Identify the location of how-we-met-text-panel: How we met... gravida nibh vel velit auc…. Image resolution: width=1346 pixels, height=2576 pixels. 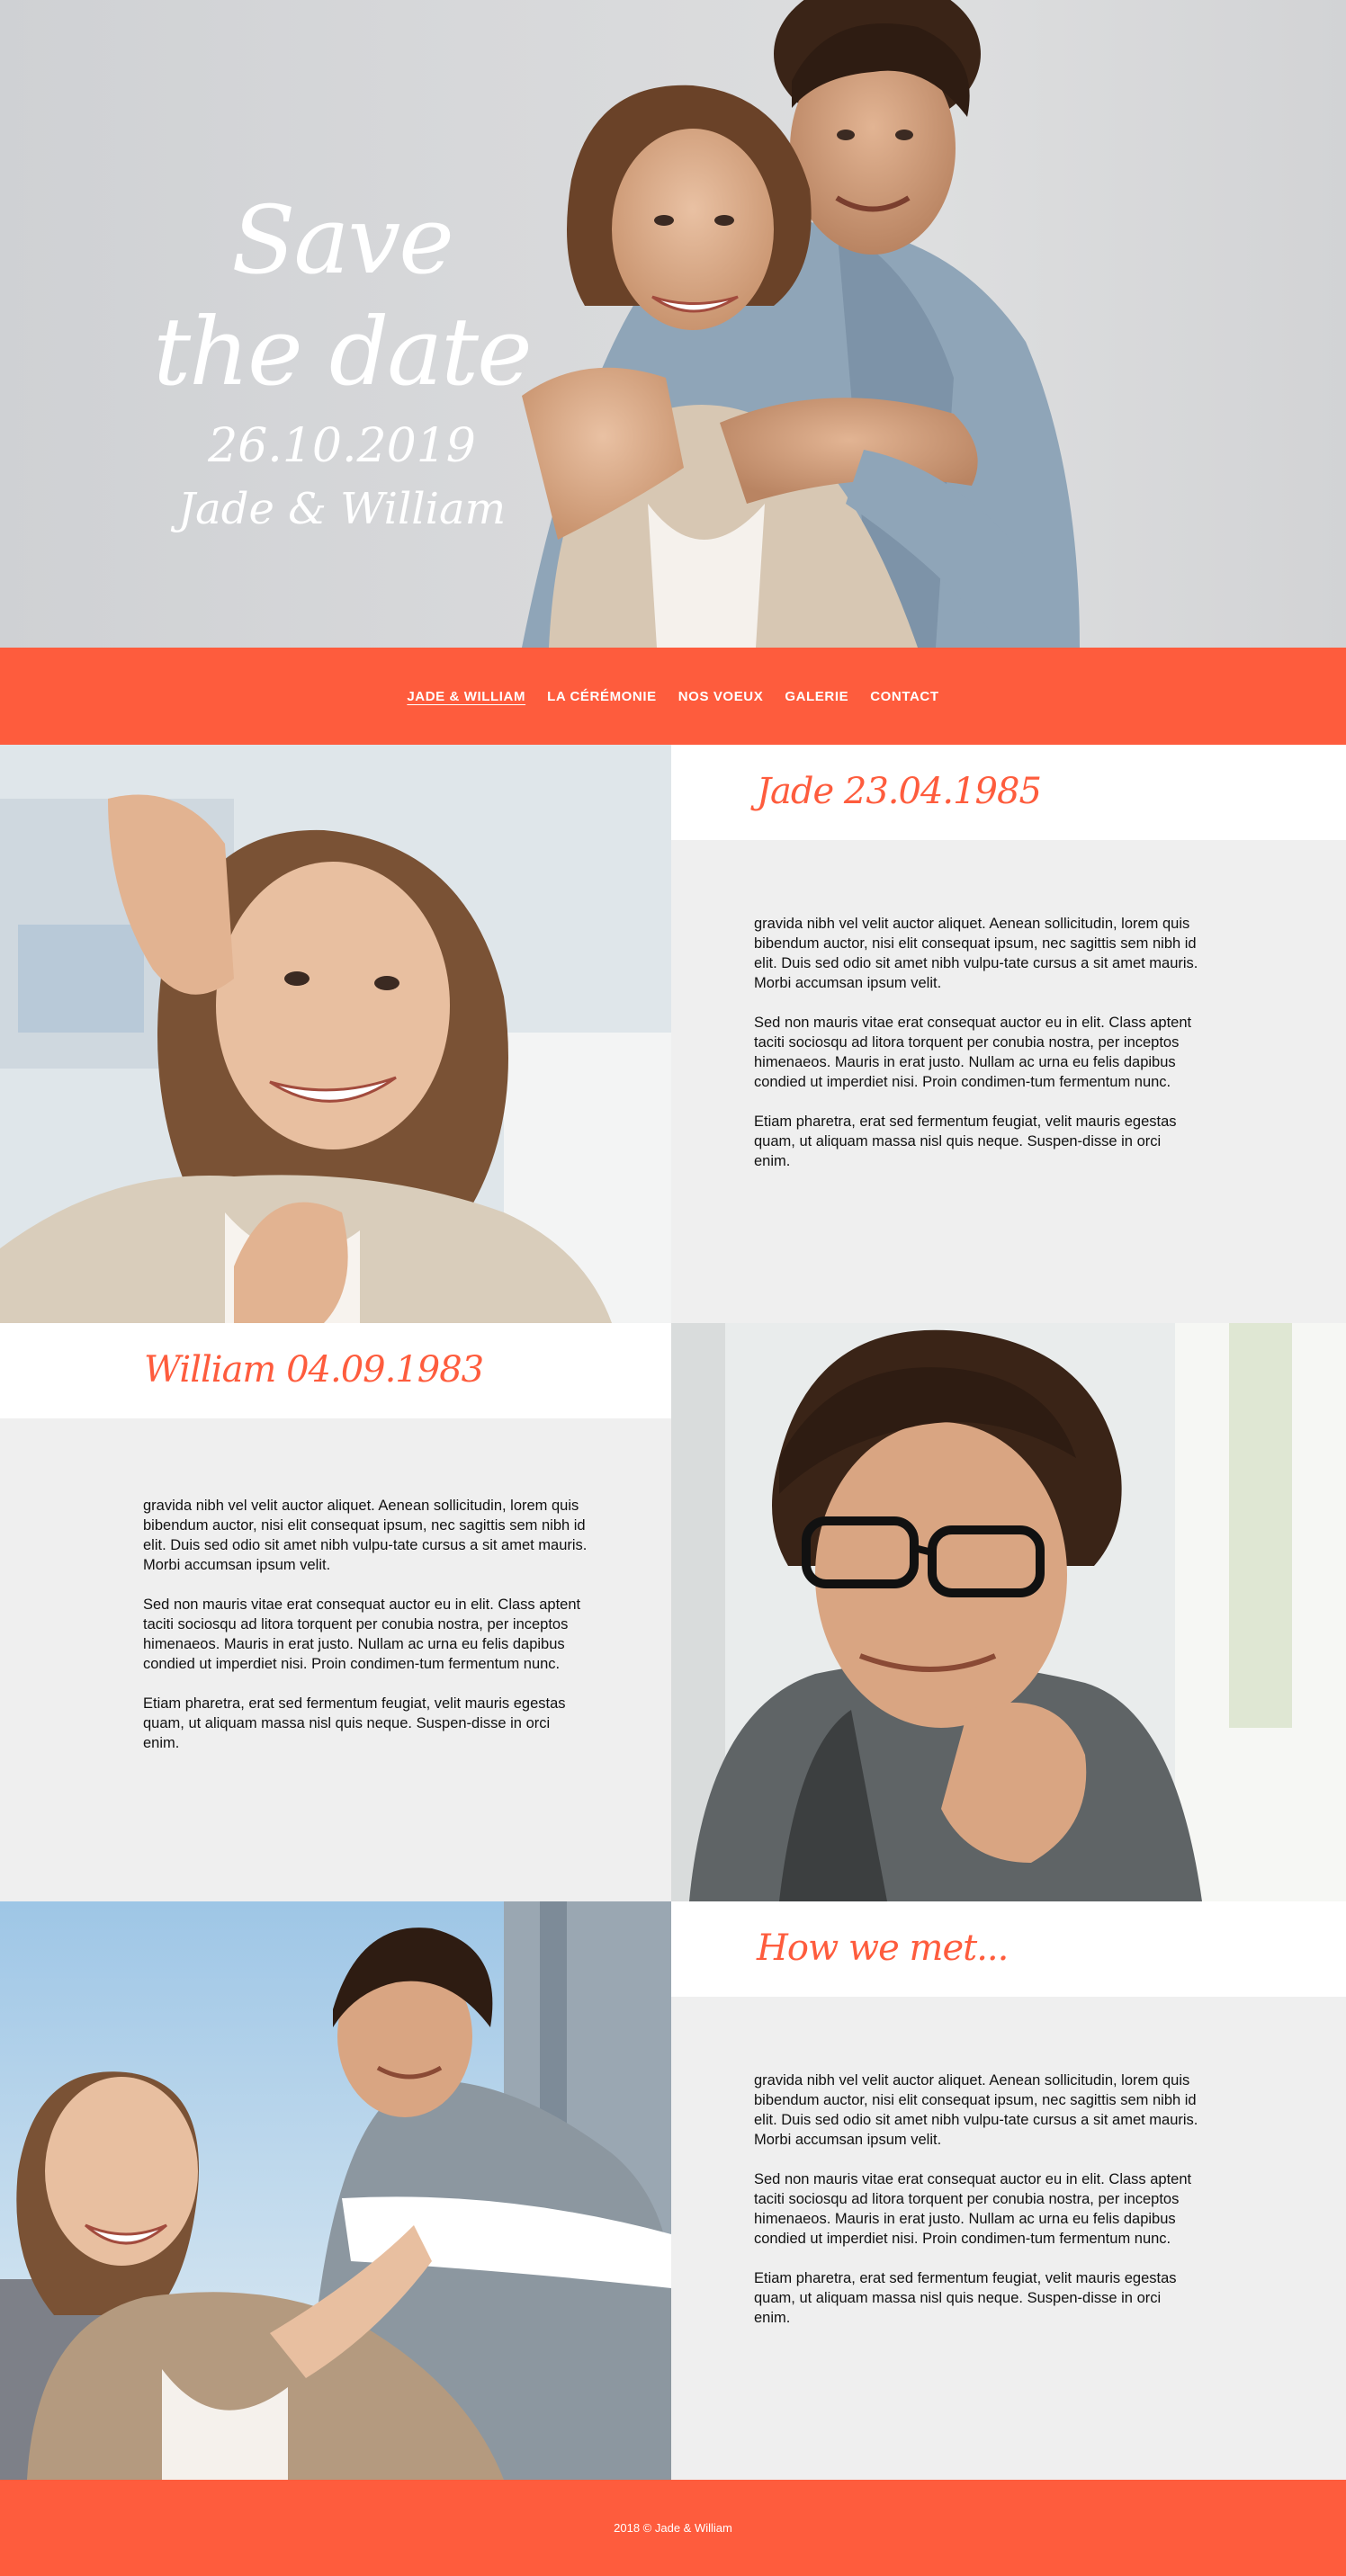
(1009, 2190).